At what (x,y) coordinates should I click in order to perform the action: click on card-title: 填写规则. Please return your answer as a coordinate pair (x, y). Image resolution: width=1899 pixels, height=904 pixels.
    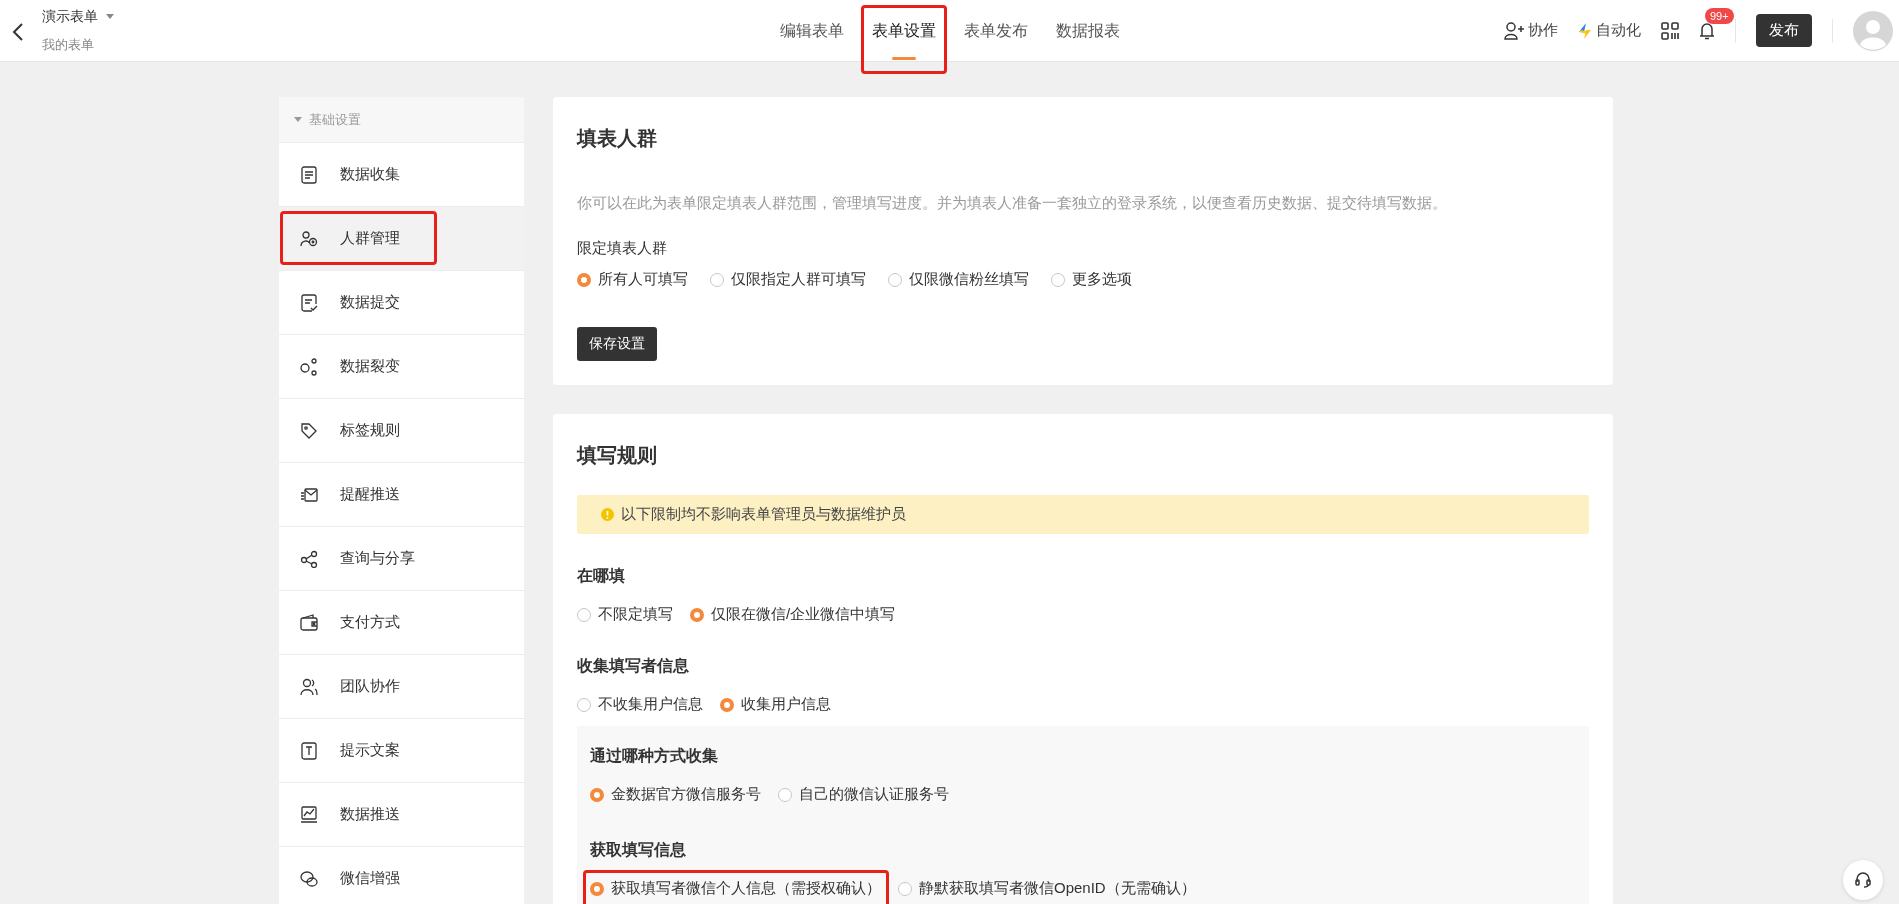
    Looking at the image, I should click on (617, 455).